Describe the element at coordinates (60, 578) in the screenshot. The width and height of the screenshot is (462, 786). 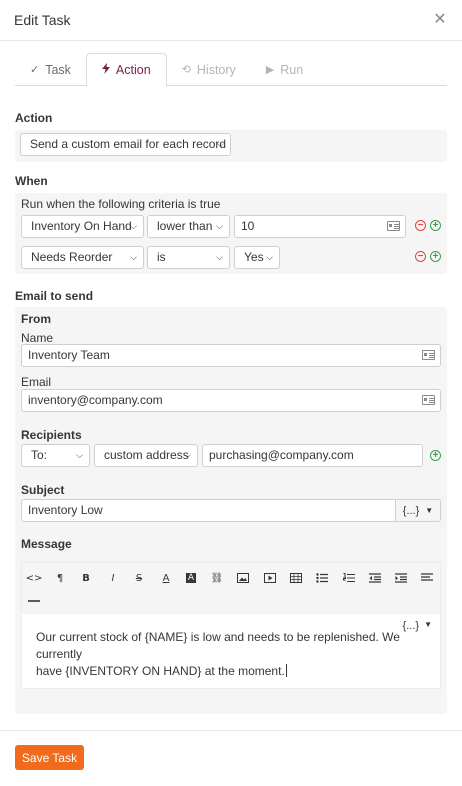
I see `paragraph-icon: ¶` at that location.